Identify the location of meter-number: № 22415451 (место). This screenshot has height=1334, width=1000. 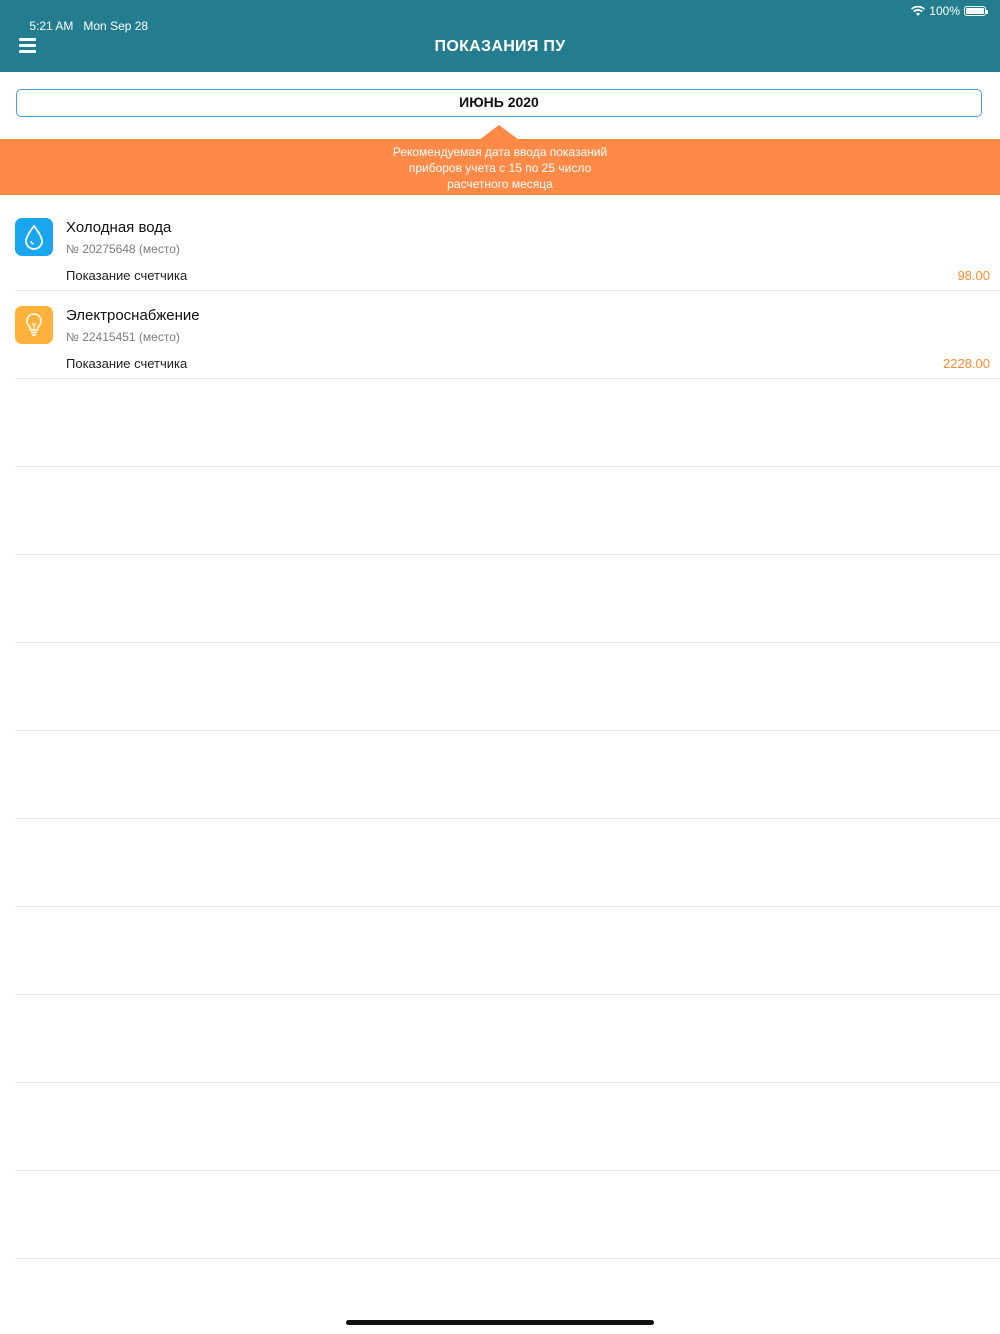
(123, 337).